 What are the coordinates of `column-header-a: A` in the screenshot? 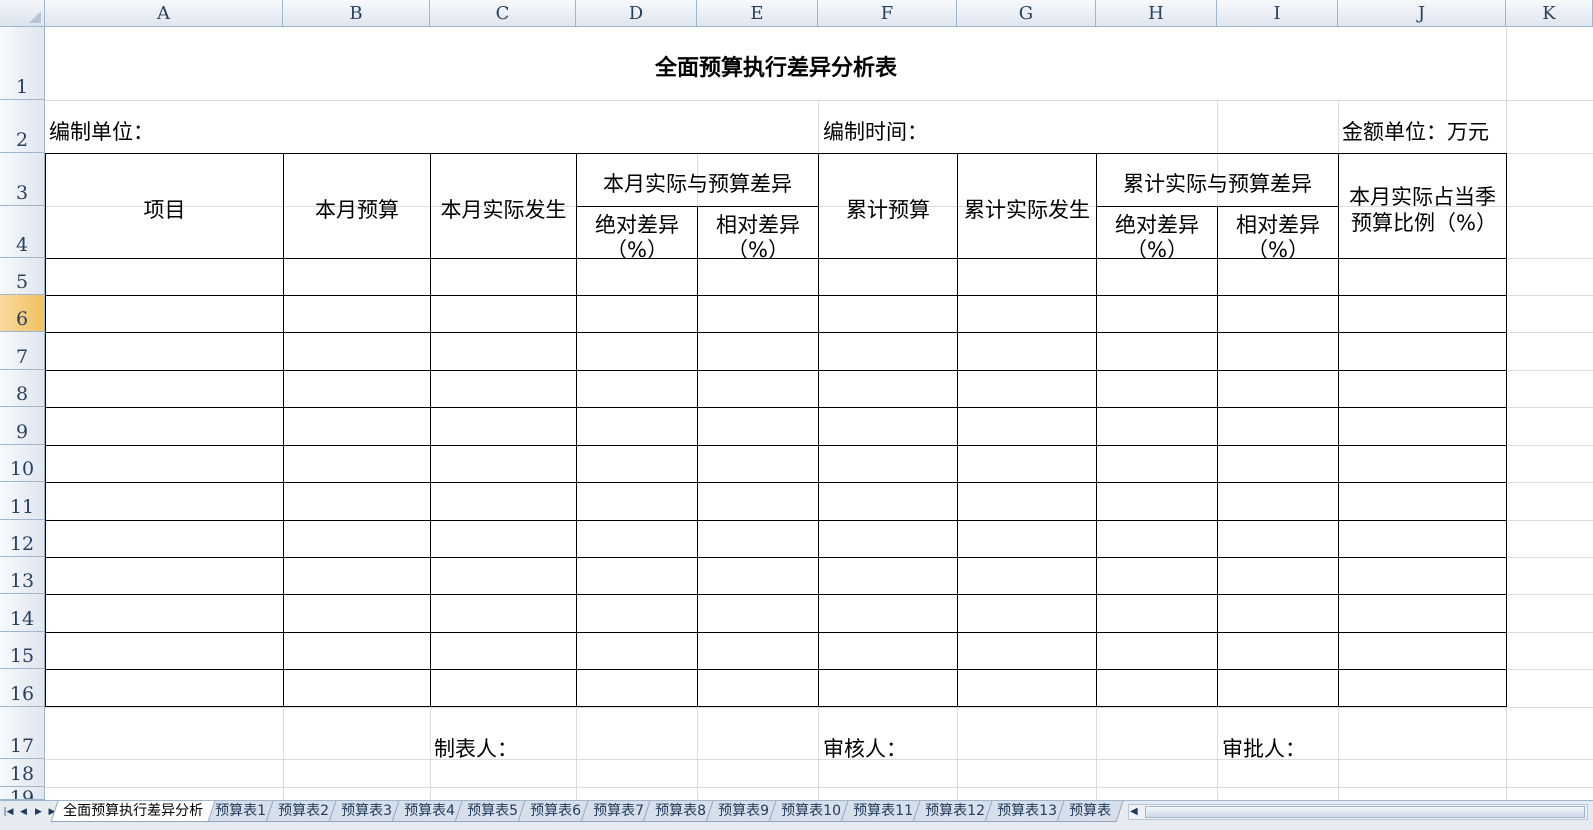 It's located at (164, 13).